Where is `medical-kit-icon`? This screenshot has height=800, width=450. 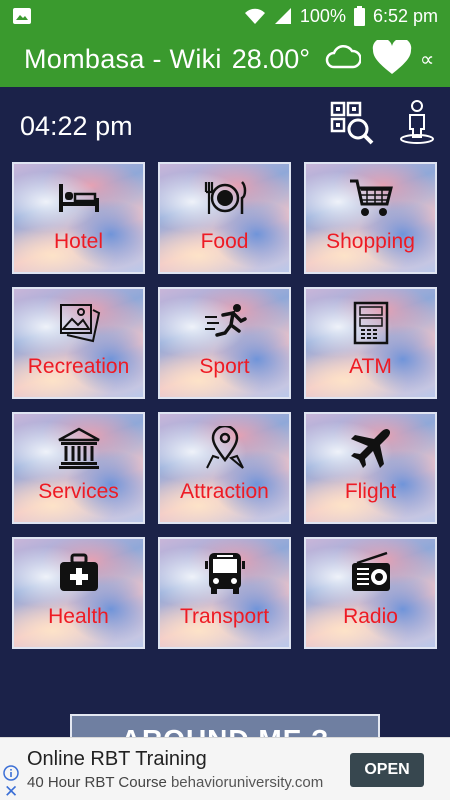
medical-kit-icon is located at coordinates (79, 573).